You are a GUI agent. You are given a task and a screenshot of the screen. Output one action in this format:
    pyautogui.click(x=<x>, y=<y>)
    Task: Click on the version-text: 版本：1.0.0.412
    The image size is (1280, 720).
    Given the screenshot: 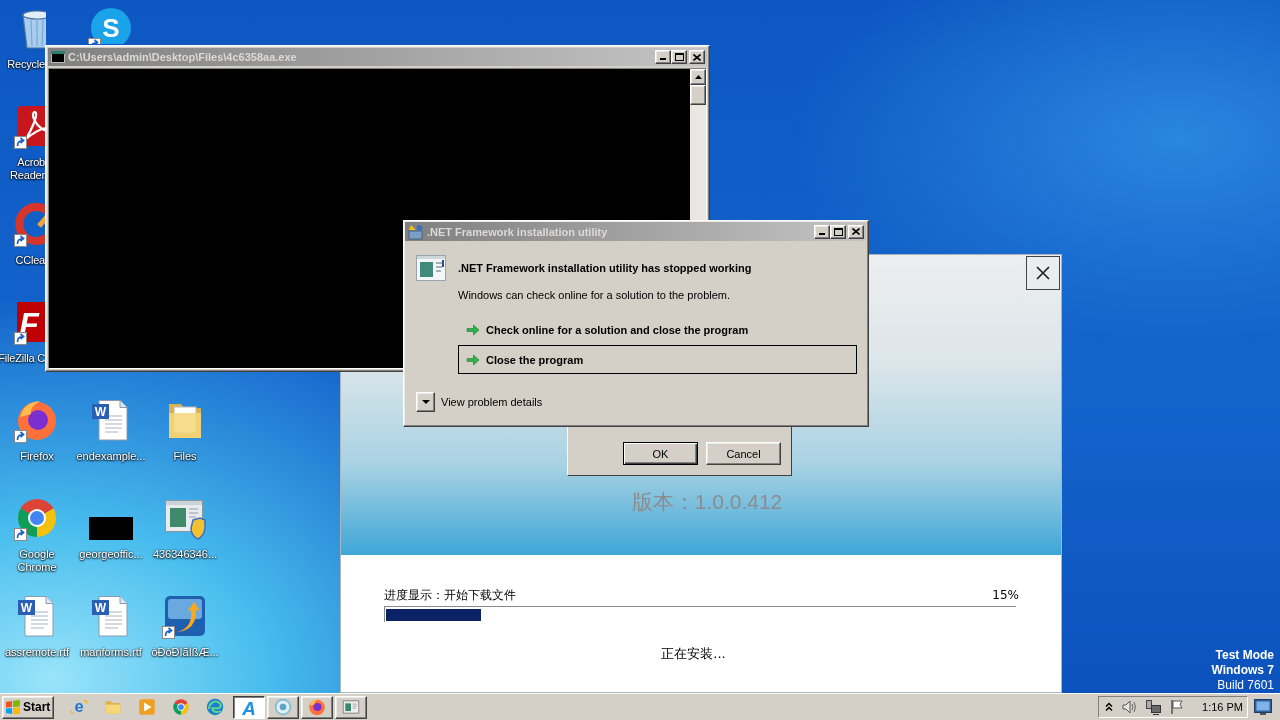 What is the action you would take?
    pyautogui.click(x=707, y=502)
    